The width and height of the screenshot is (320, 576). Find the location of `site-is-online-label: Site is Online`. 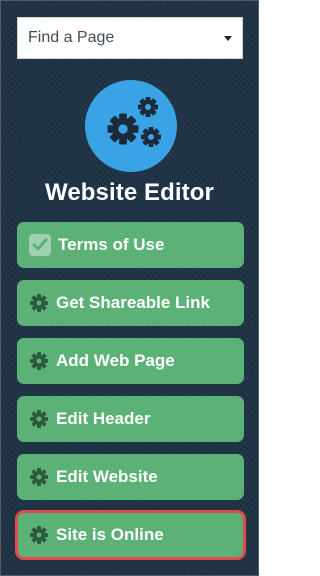

site-is-online-label: Site is Online is located at coordinates (110, 534).